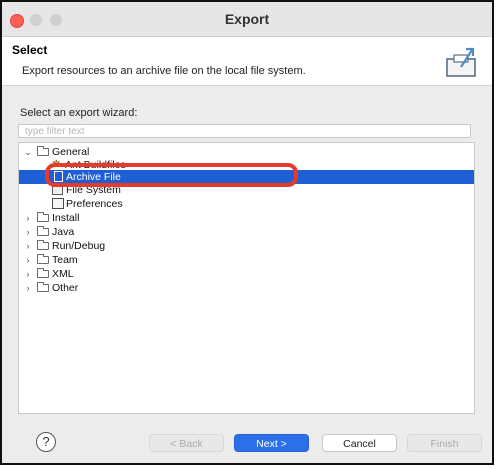 This screenshot has height=469, width=499. I want to click on tree-item-team: › Team, so click(246, 260).